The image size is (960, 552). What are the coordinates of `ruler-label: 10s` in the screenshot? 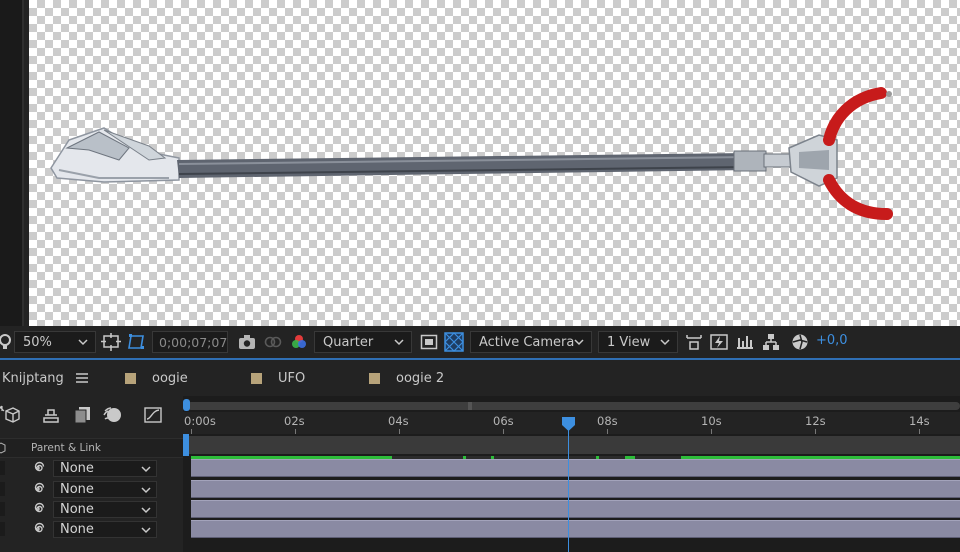 It's located at (711, 421).